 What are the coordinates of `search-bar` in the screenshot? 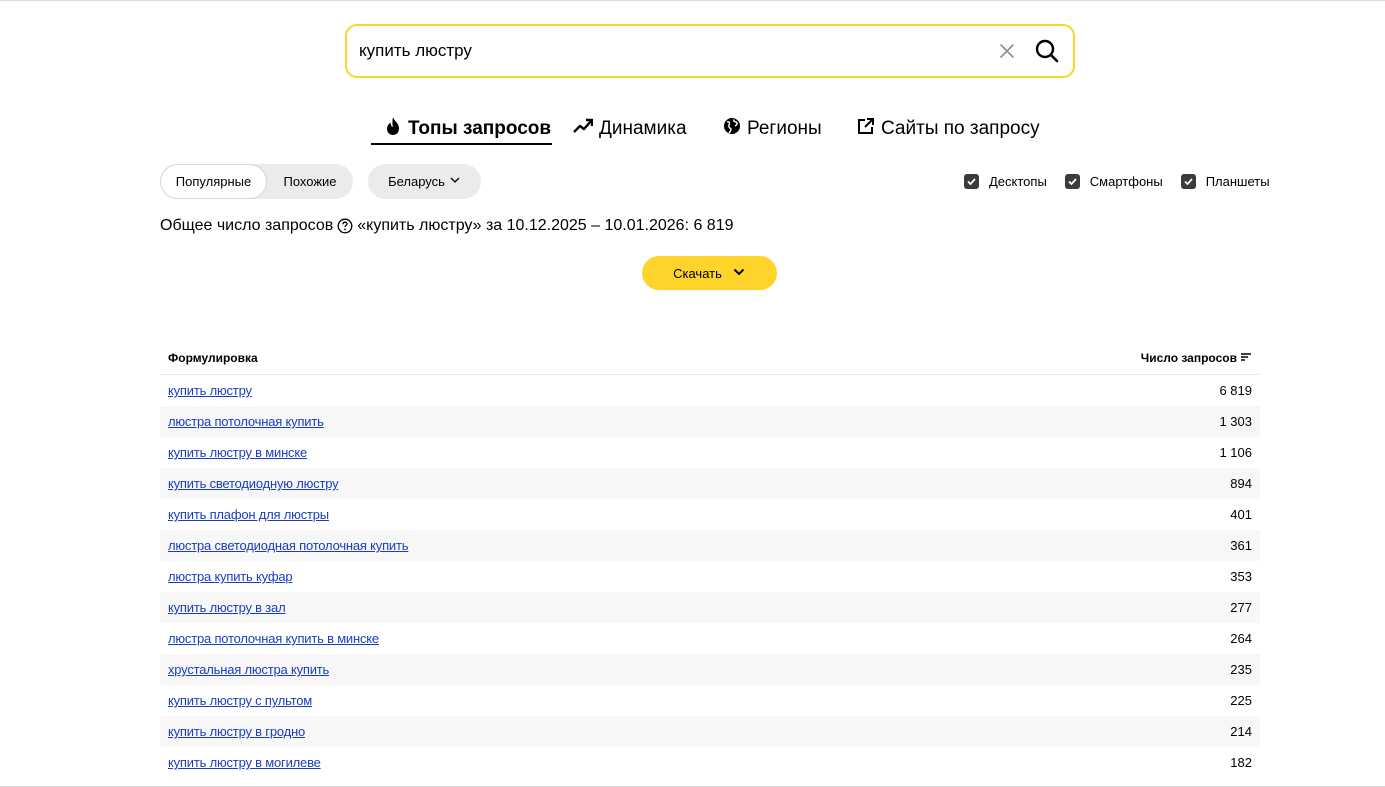 It's located at (710, 51).